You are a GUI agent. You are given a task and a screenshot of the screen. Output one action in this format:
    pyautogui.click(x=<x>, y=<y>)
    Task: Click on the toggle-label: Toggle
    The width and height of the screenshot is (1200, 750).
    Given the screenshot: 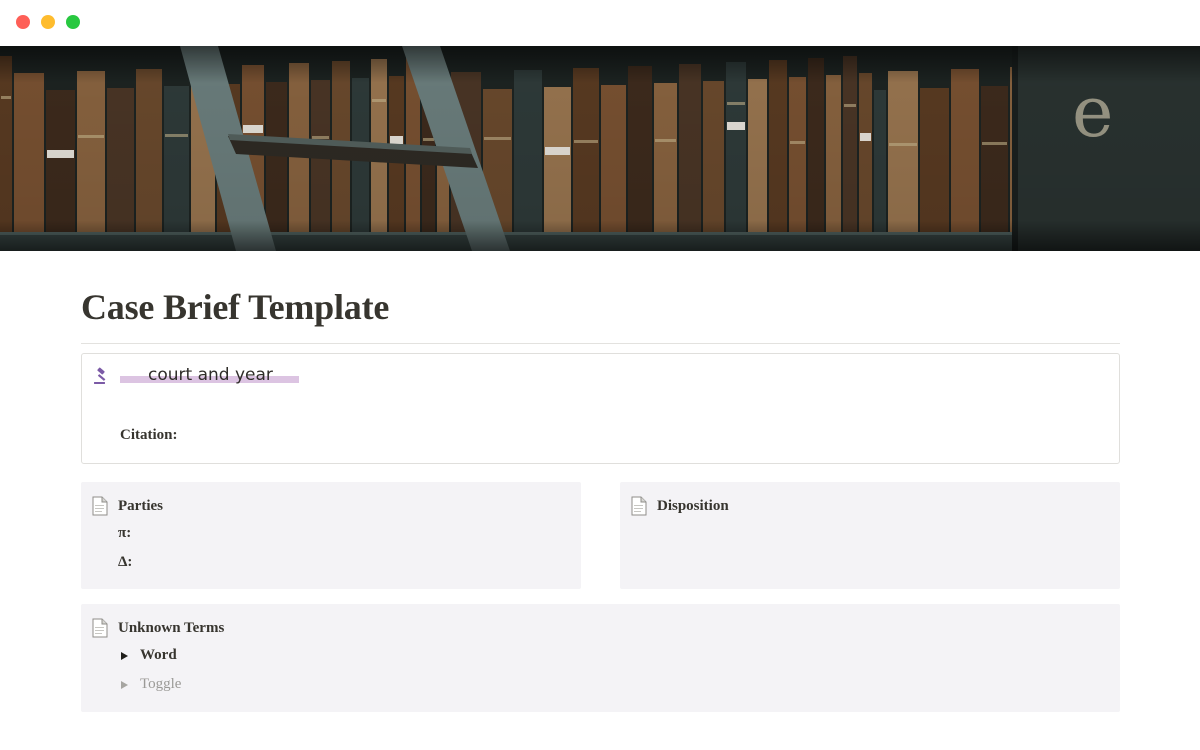 What is the action you would take?
    pyautogui.click(x=160, y=684)
    